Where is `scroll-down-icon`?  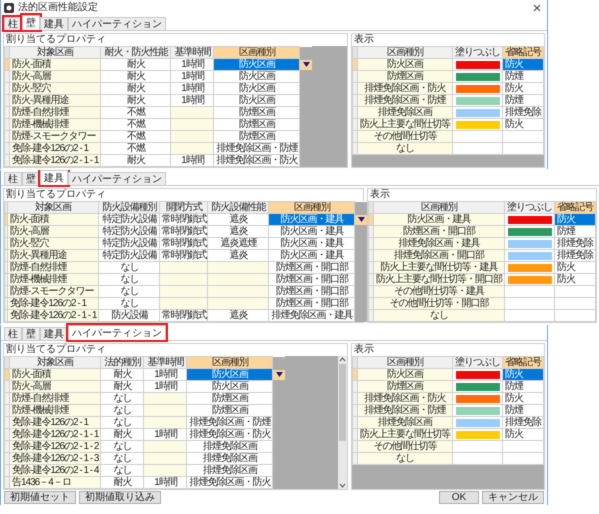
scroll-down-icon is located at coordinates (342, 485).